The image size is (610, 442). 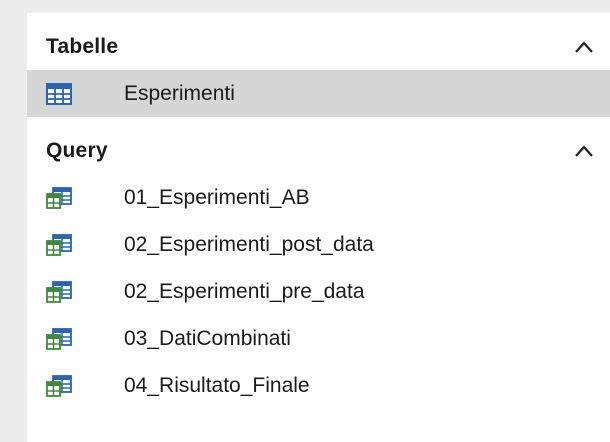 What do you see at coordinates (318, 385) in the screenshot?
I see `nav-item-query-5: 04_Risultato_Finale` at bounding box center [318, 385].